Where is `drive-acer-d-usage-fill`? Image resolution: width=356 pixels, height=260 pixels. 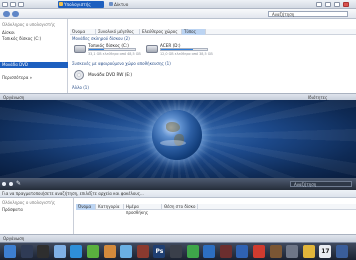
drive-acer-d-usage-fill is located at coordinates (177, 49).